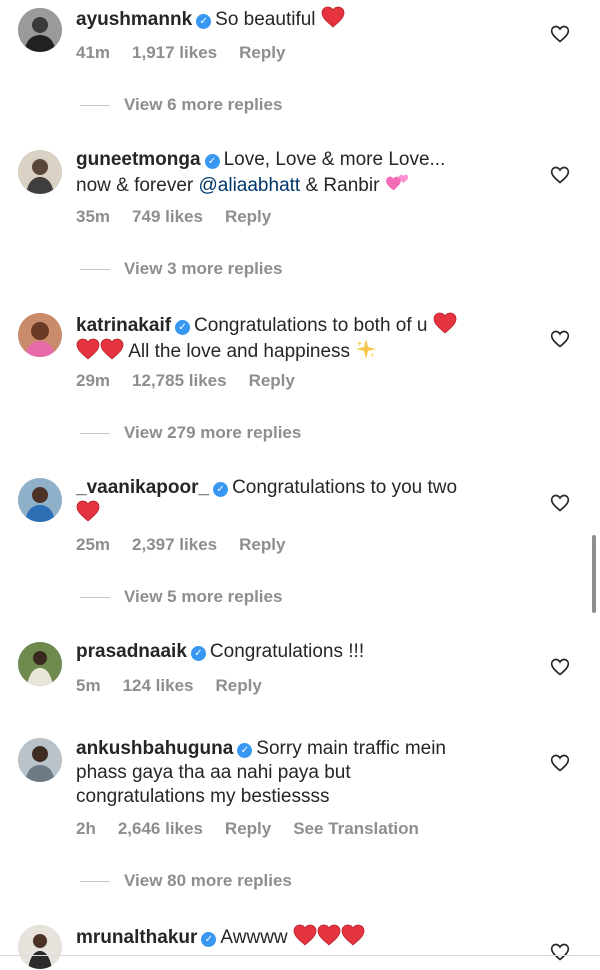 This screenshot has width=600, height=970. Describe the element at coordinates (345, 487) in the screenshot. I see `comment-body: Congratulations to you two` at that location.